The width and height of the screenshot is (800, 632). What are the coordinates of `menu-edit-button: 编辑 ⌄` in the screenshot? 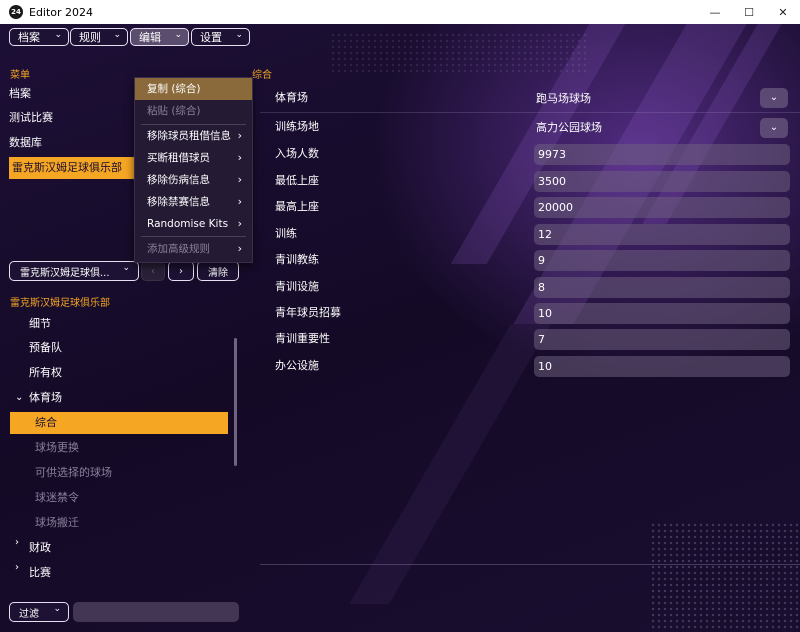 It's located at (159, 37).